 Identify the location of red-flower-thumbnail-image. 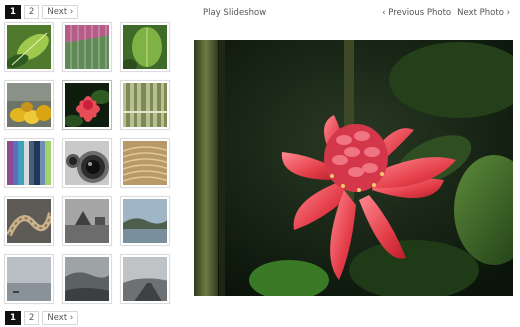
(87, 105).